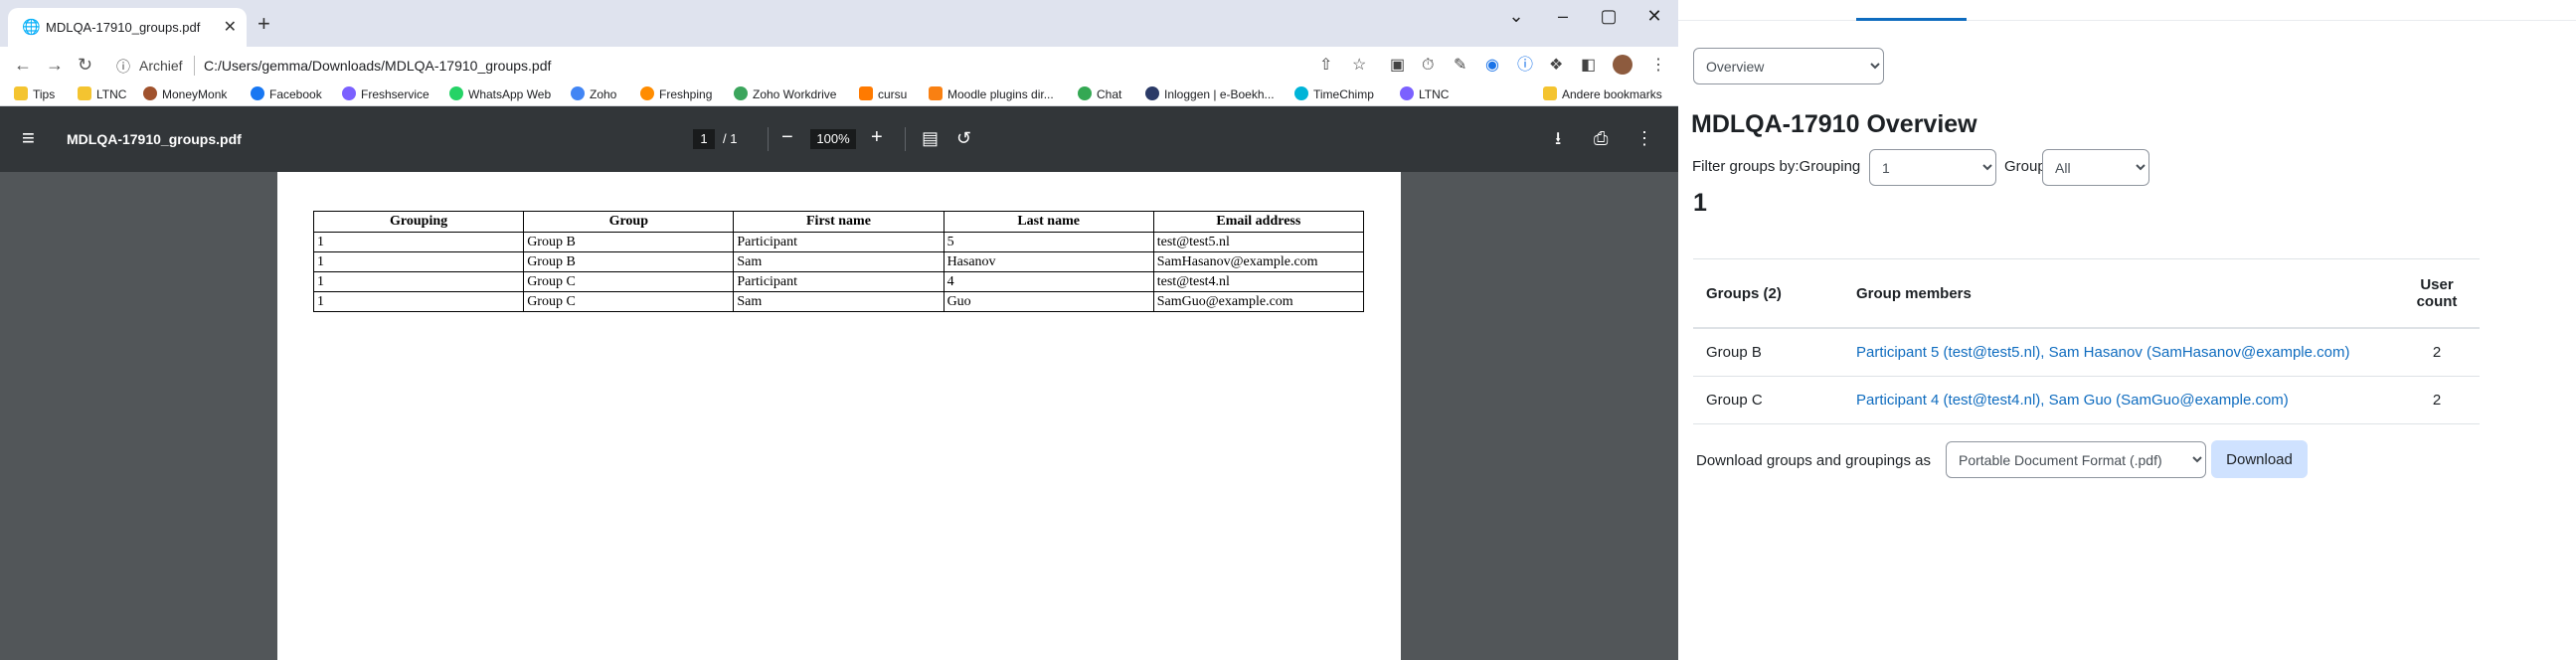 This screenshot has height=660, width=2576. Describe the element at coordinates (1325, 66) in the screenshot. I see `share-icon: ⇧` at that location.